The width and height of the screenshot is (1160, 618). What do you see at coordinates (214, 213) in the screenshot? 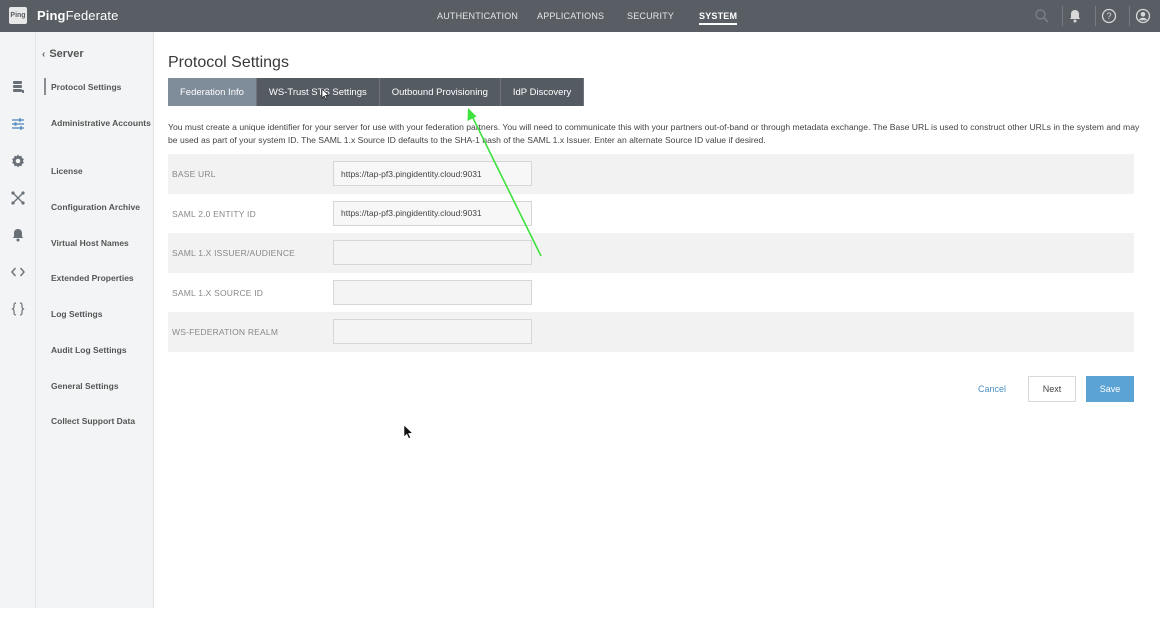
I see `saml2-entity-id-label: SAML 2.0 ENTITY ID` at bounding box center [214, 213].